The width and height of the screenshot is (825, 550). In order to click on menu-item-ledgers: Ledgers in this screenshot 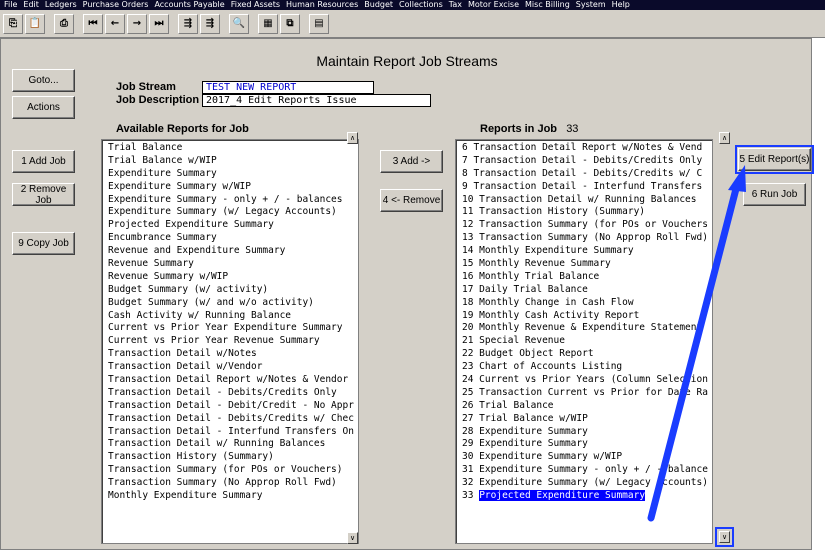, I will do `click(61, 5)`.